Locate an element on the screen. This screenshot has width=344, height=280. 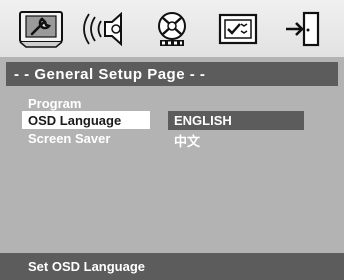
general-setup-icon is located at coordinates (40, 29).